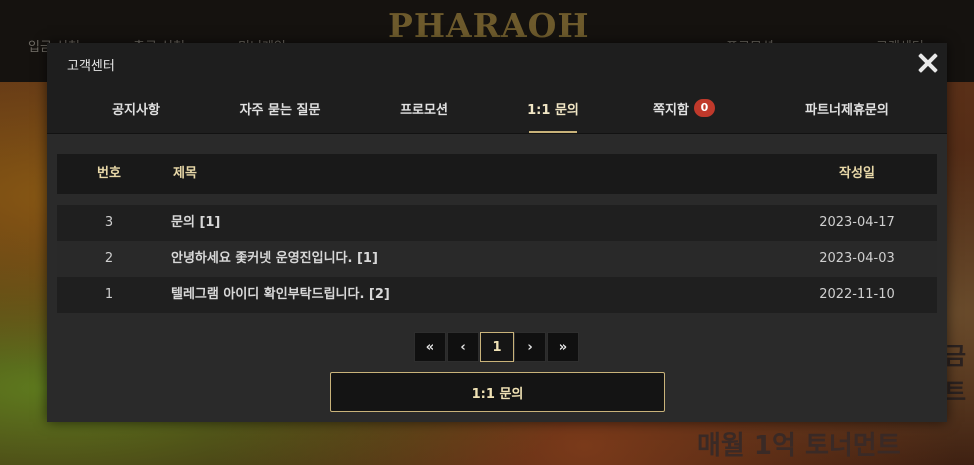  I want to click on tab-label: 파트너제휴문의, so click(847, 110).